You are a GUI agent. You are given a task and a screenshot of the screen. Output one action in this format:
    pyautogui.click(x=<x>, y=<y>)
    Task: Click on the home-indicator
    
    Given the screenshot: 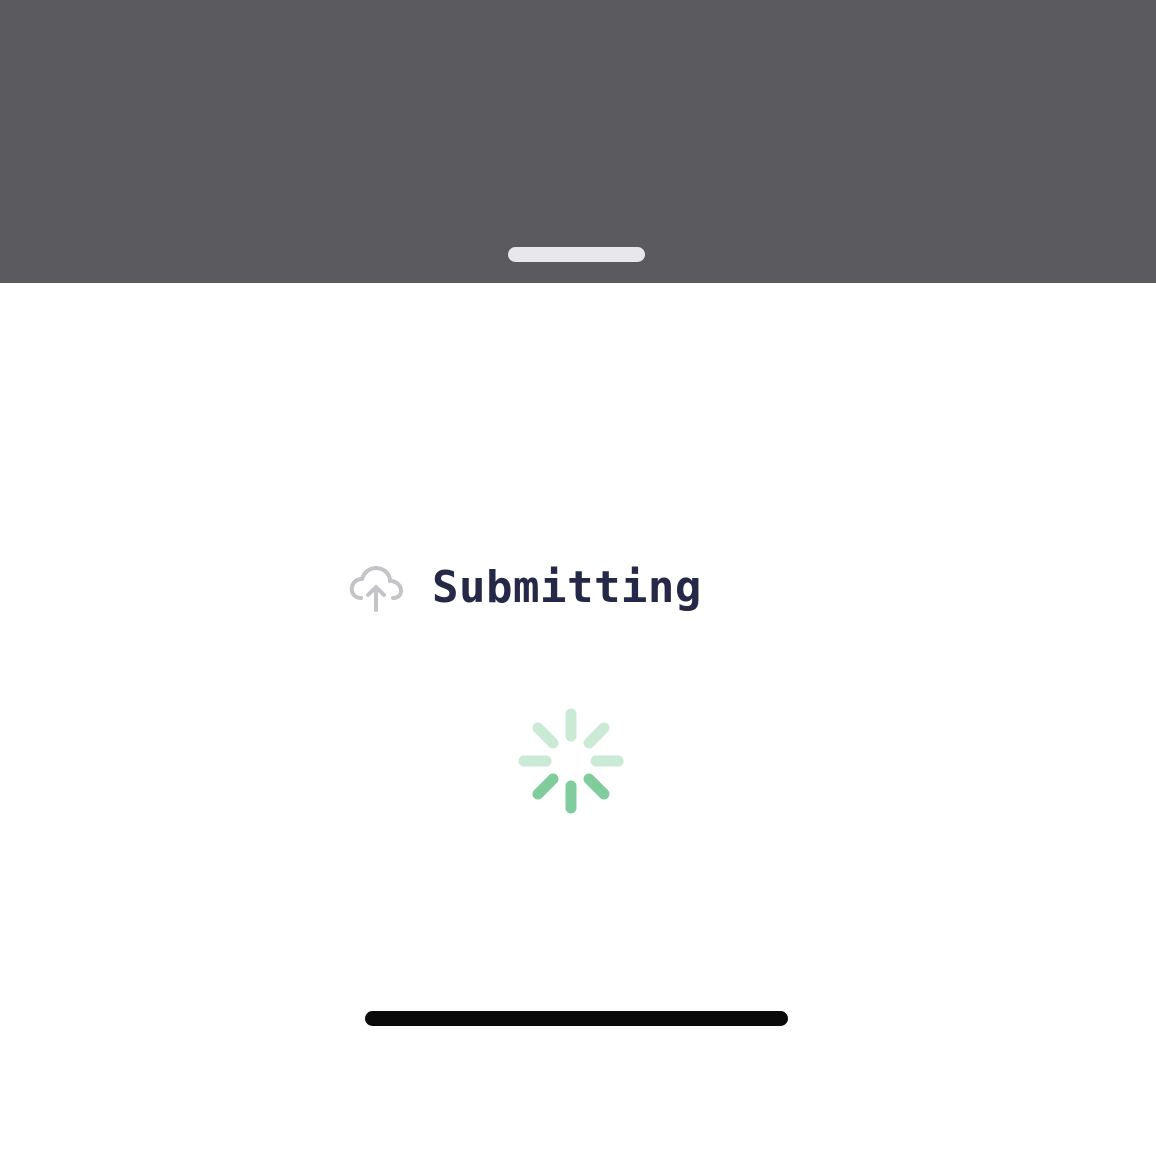 What is the action you would take?
    pyautogui.click(x=576, y=1018)
    